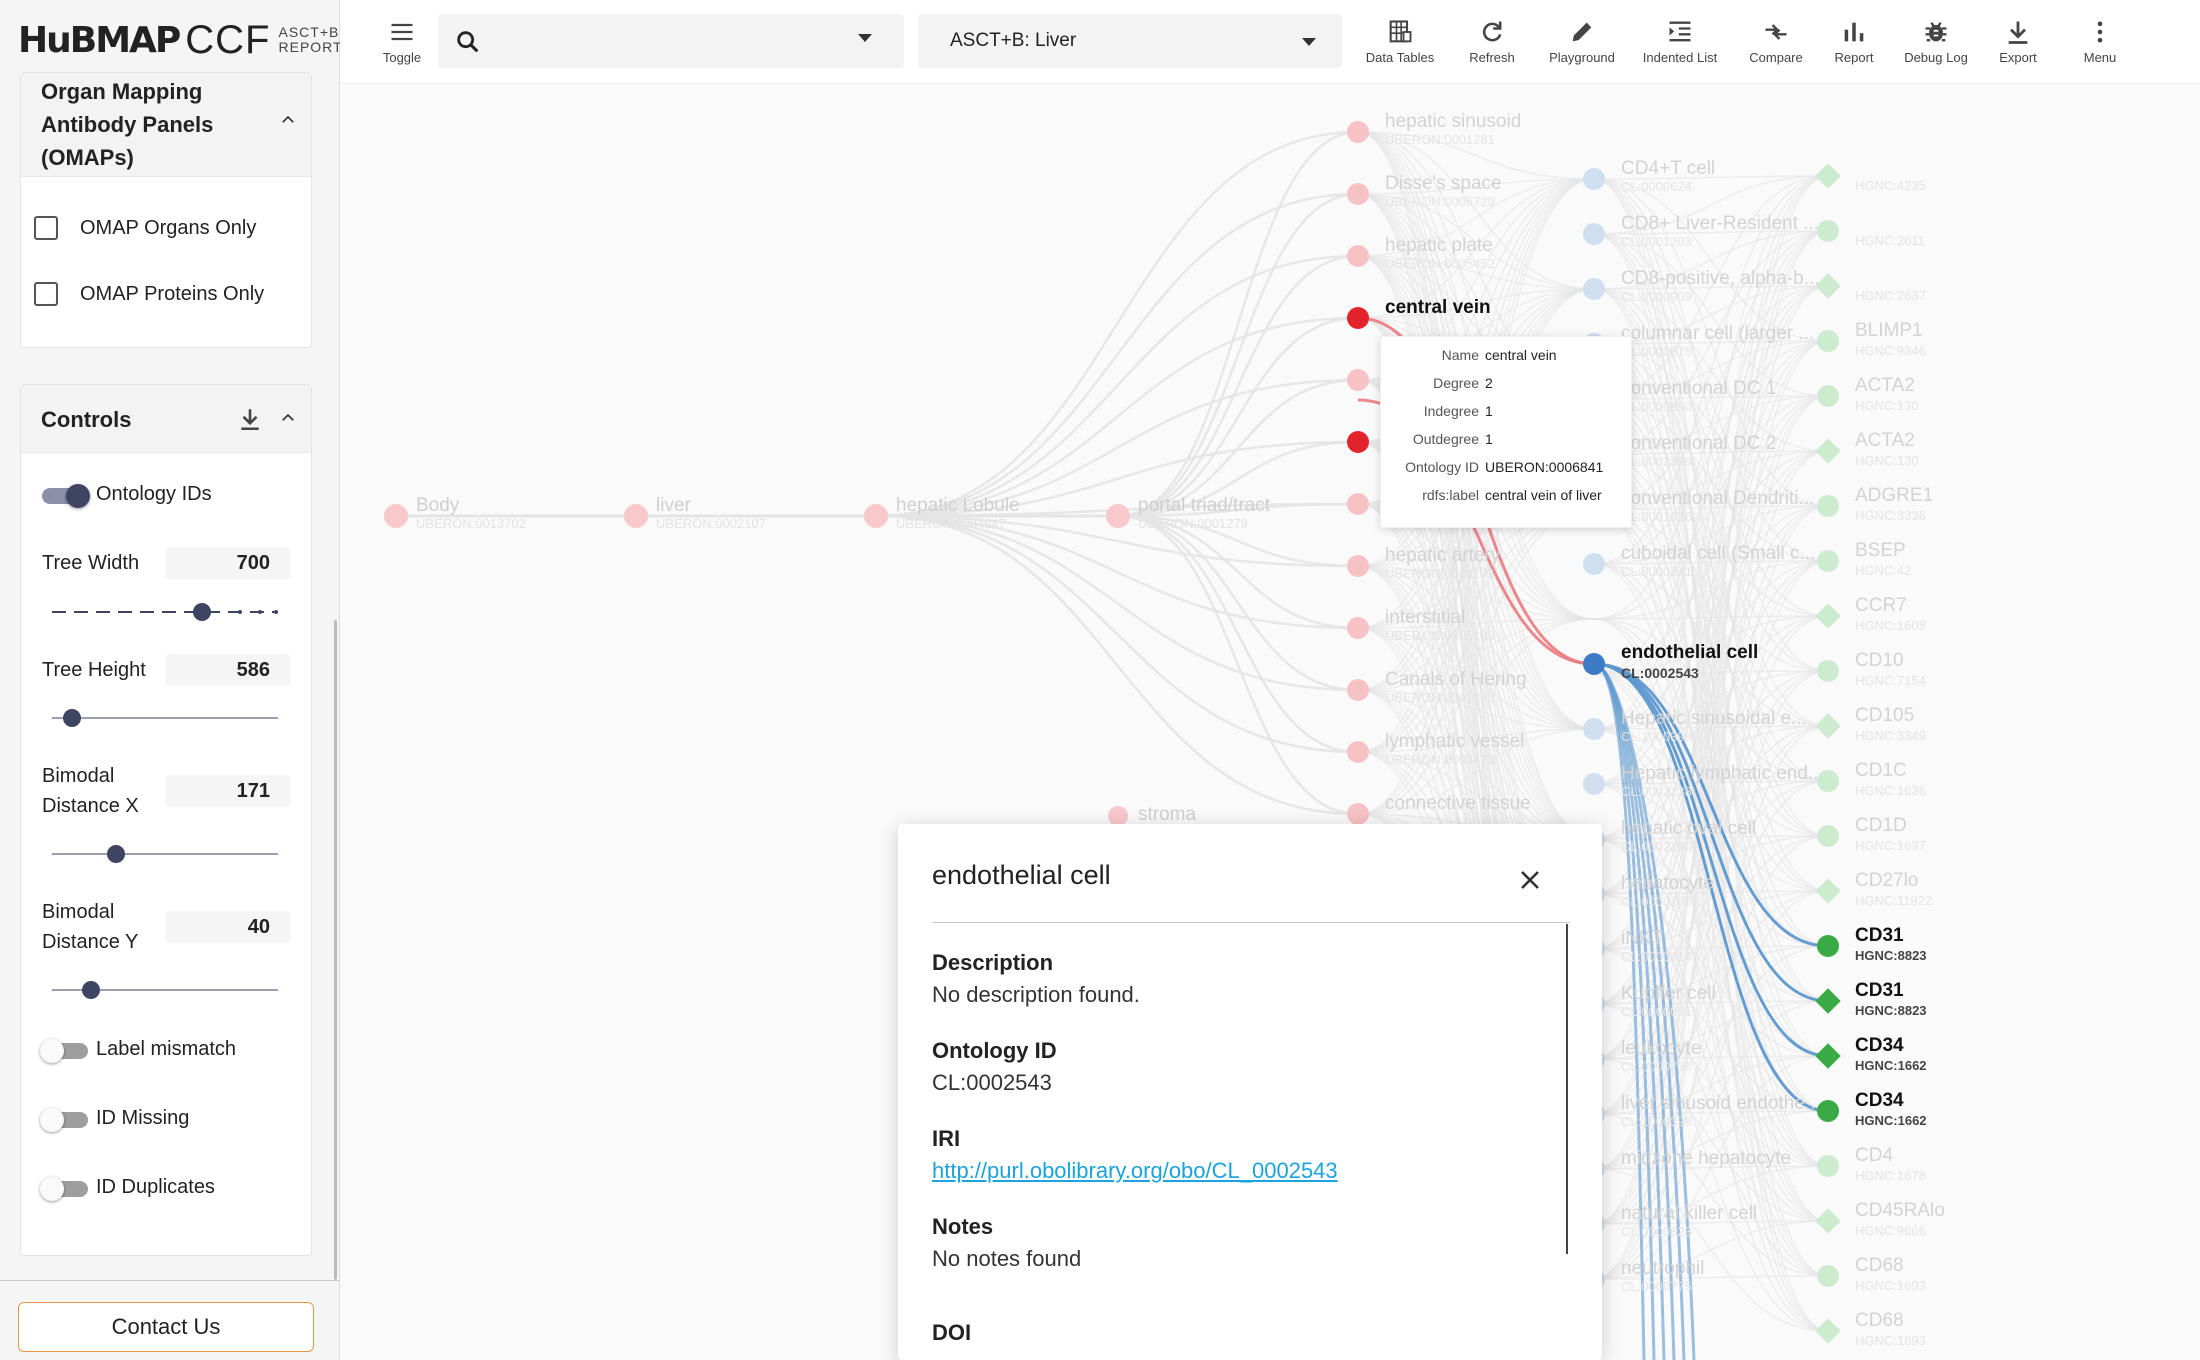 This screenshot has width=2200, height=1360. I want to click on ontology-ids-toggle-row: Ontology IDs, so click(127, 495).